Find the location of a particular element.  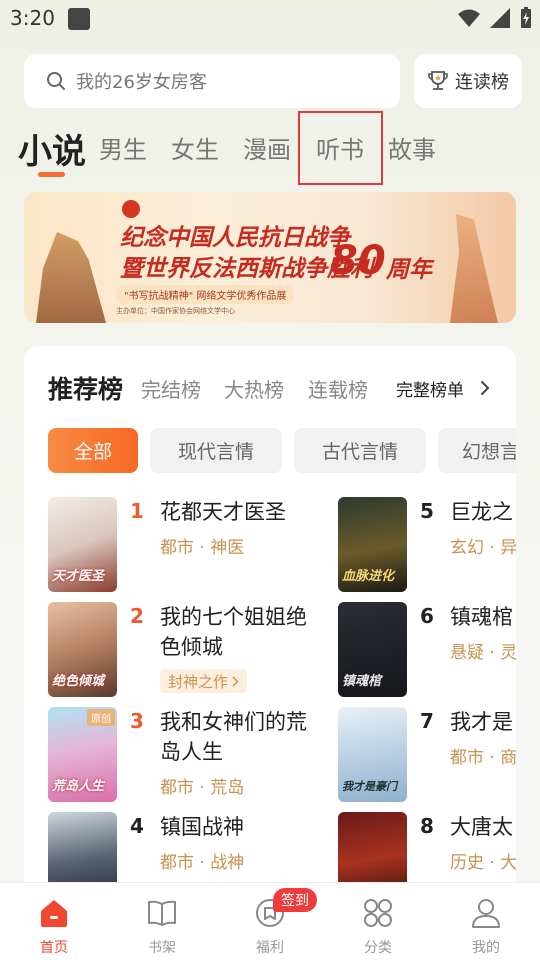

sign-in-badge: 签到 is located at coordinates (295, 900).